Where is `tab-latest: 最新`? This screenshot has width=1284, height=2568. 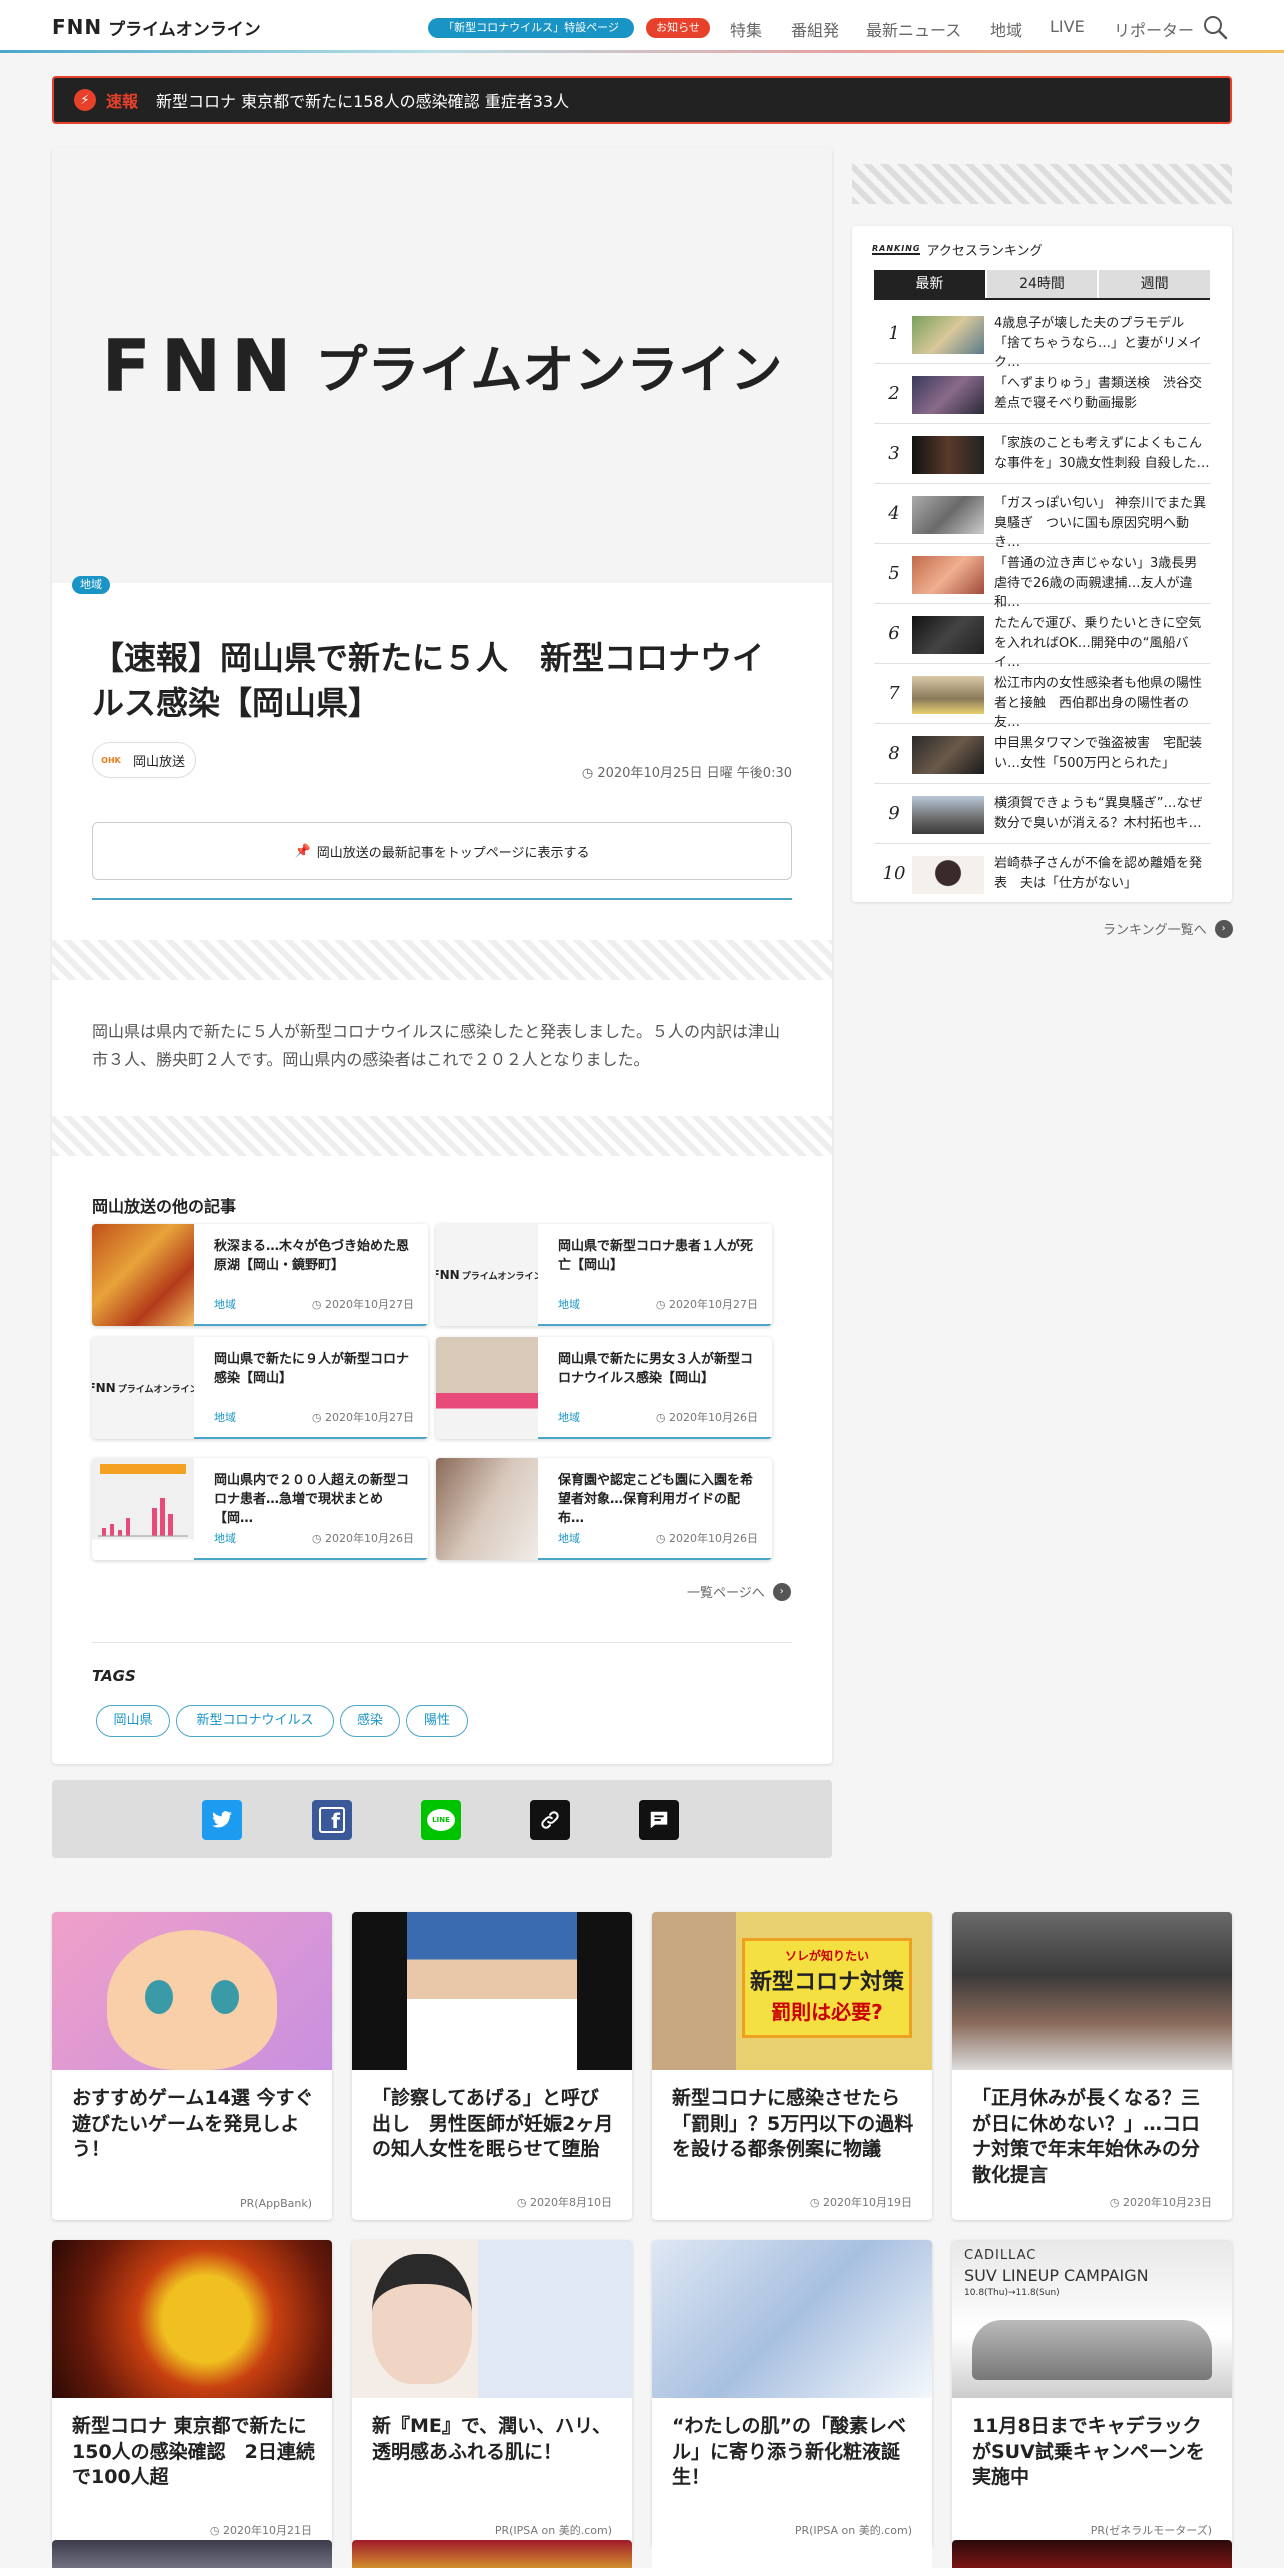
tab-latest: 最新 is located at coordinates (929, 284).